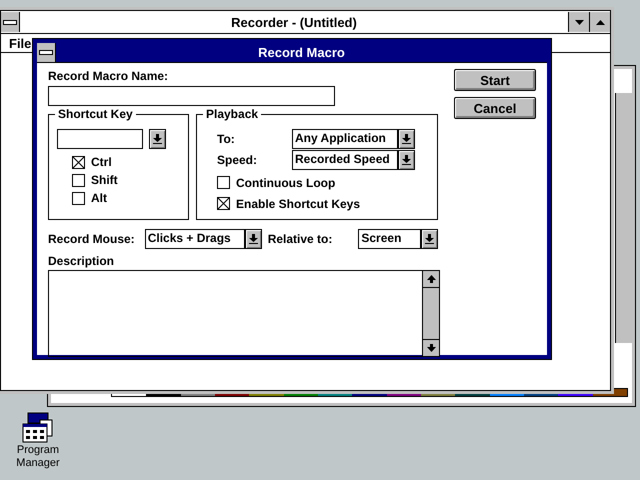 This screenshot has width=640, height=480. What do you see at coordinates (38, 428) in the screenshot?
I see `program-manager-icon` at bounding box center [38, 428].